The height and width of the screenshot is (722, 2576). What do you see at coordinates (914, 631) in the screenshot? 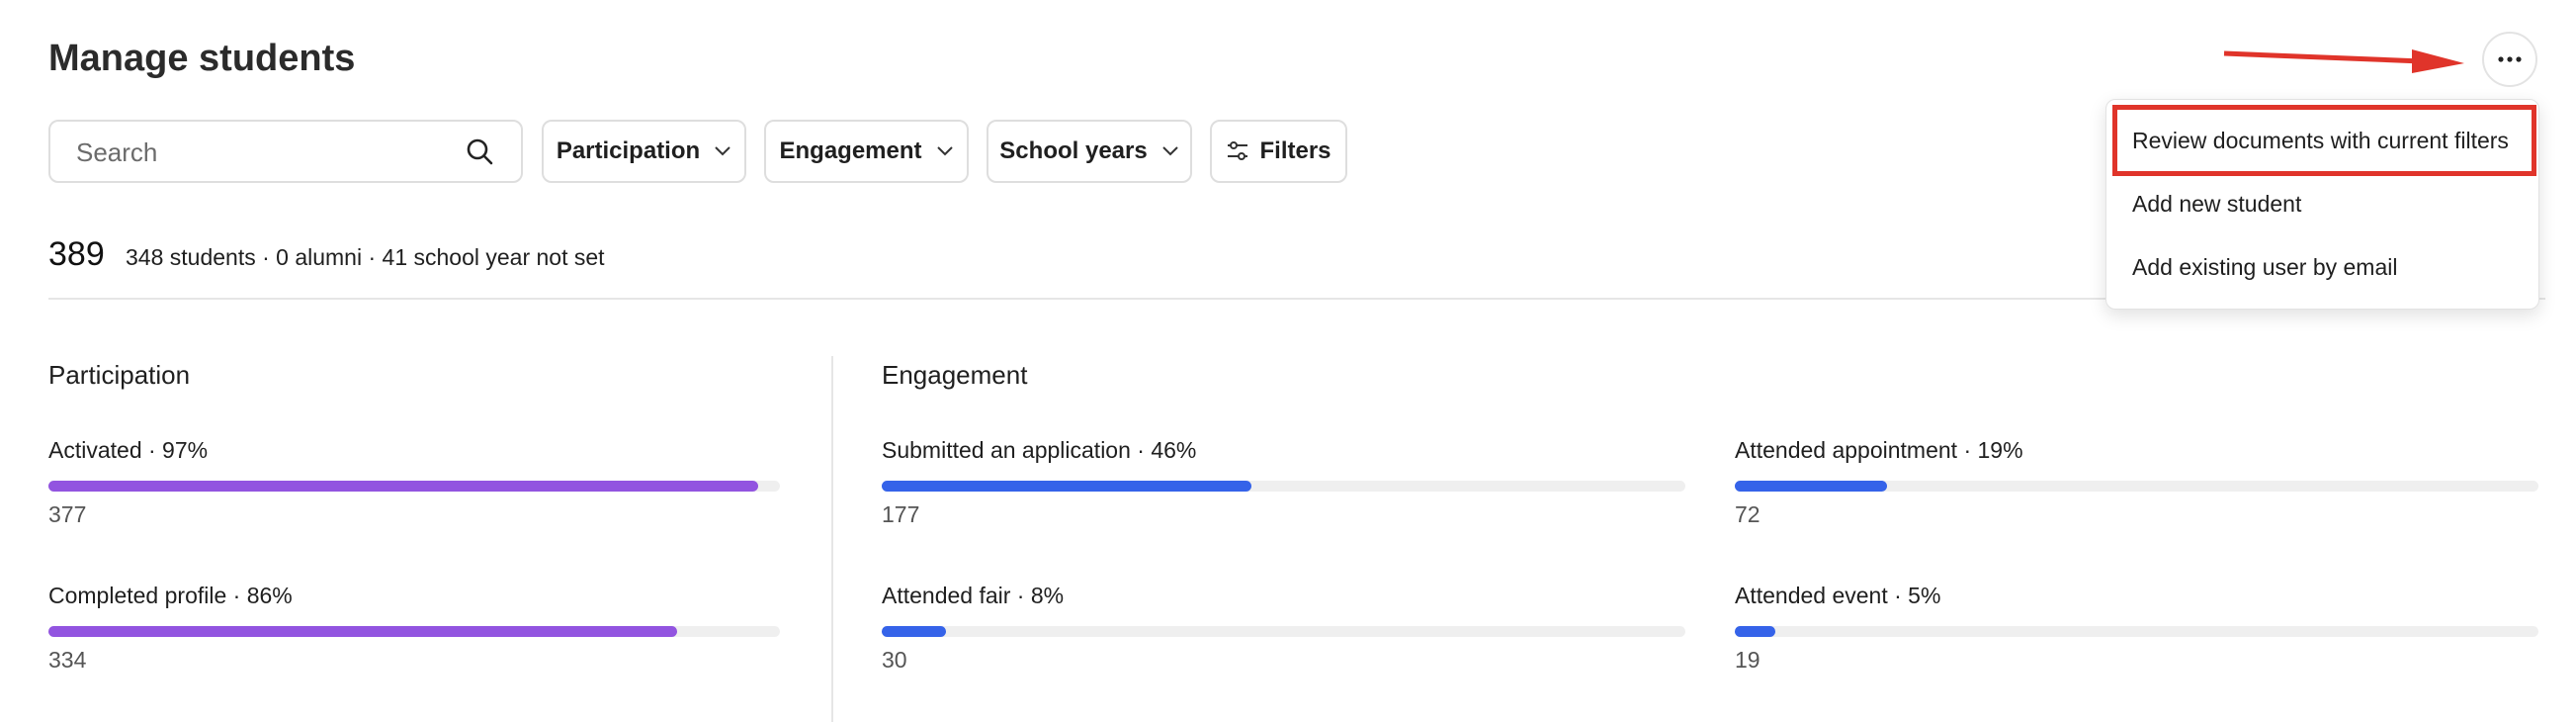
I see `stat-attended-fair-bar` at bounding box center [914, 631].